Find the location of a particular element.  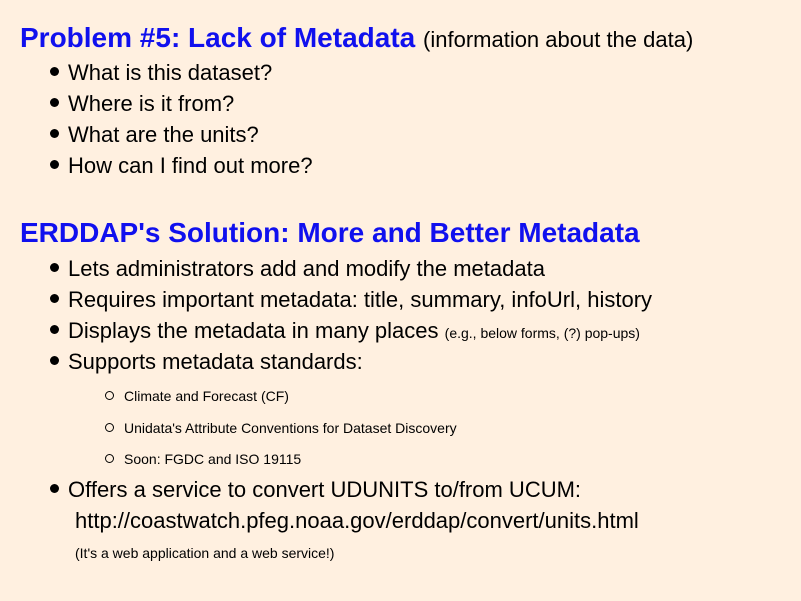

question-text: Where is it from? is located at coordinates (151, 103).